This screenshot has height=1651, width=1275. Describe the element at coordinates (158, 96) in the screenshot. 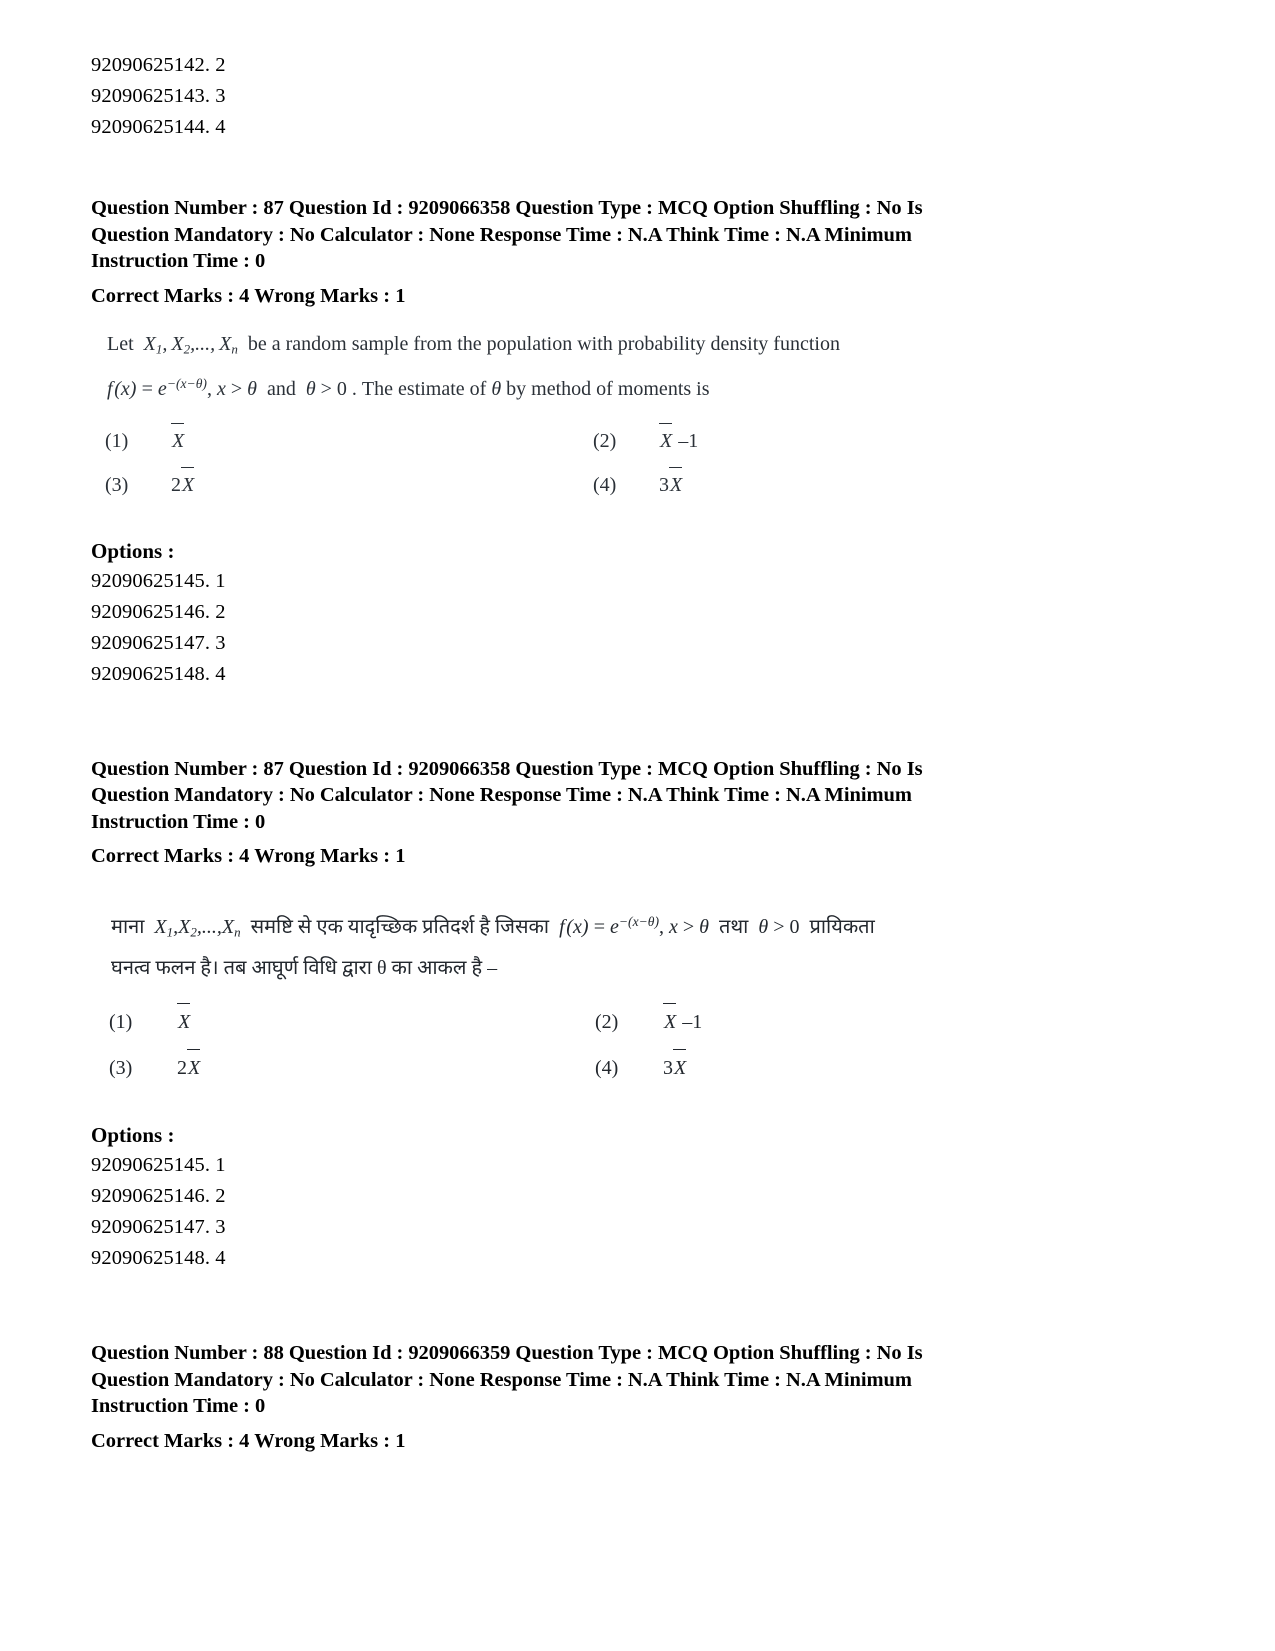

I see `option-id-line: 92090625143. 3` at that location.